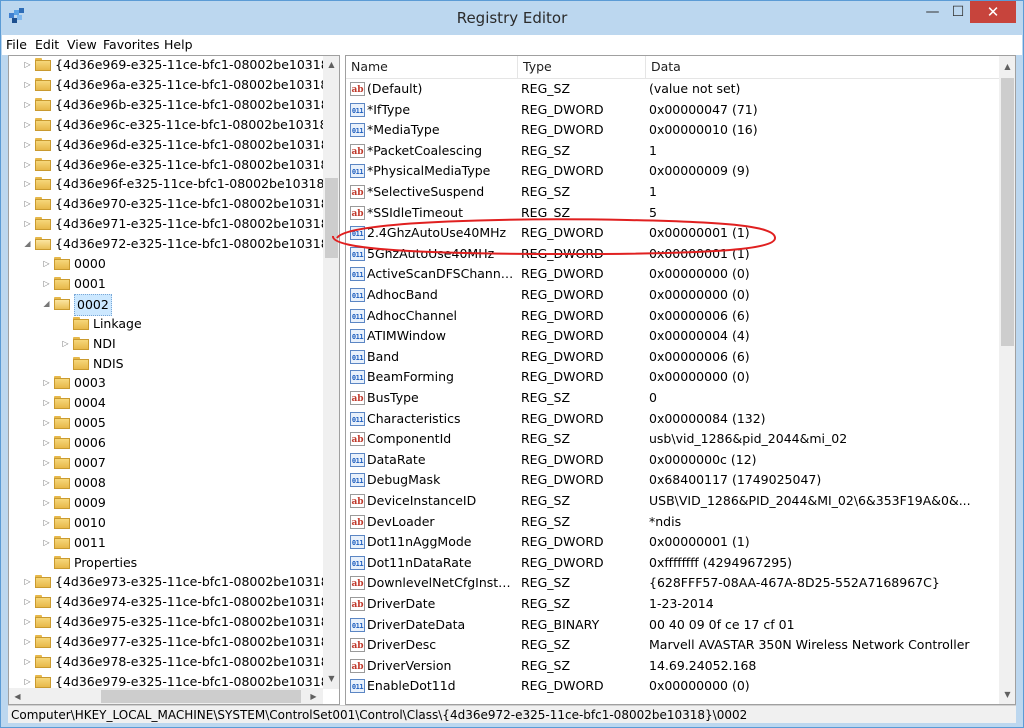 This screenshot has width=1024, height=728. Describe the element at coordinates (117, 324) in the screenshot. I see `tree-node-label: Linkage` at that location.